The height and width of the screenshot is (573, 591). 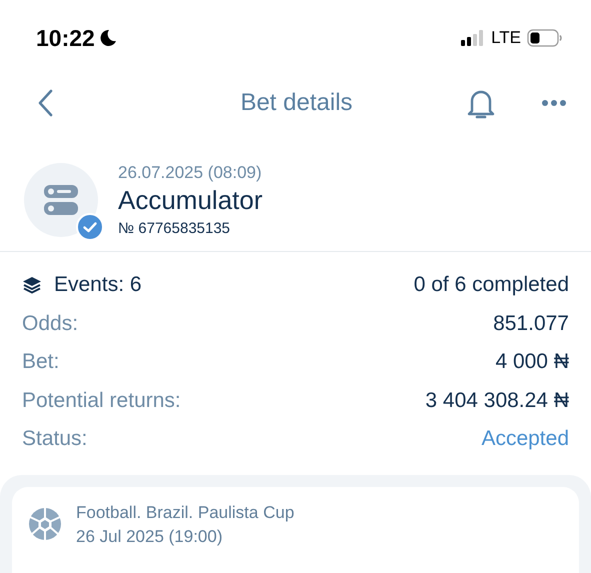 What do you see at coordinates (45, 523) in the screenshot?
I see `football-icon` at bounding box center [45, 523].